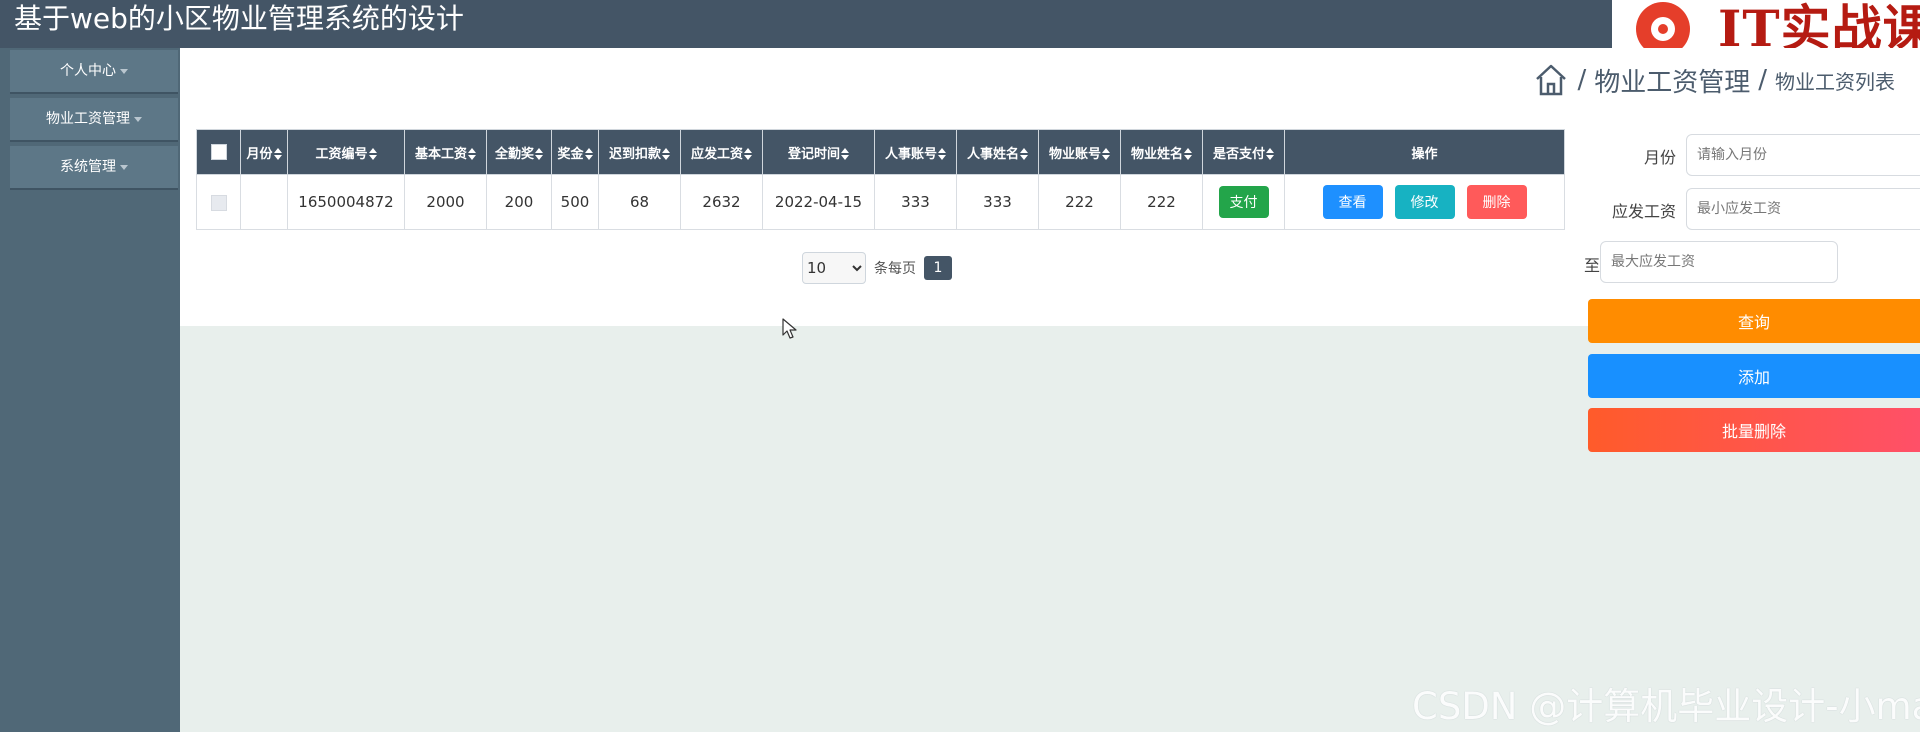  I want to click on column-header-prop-account: 物业账号, so click(1079, 152).